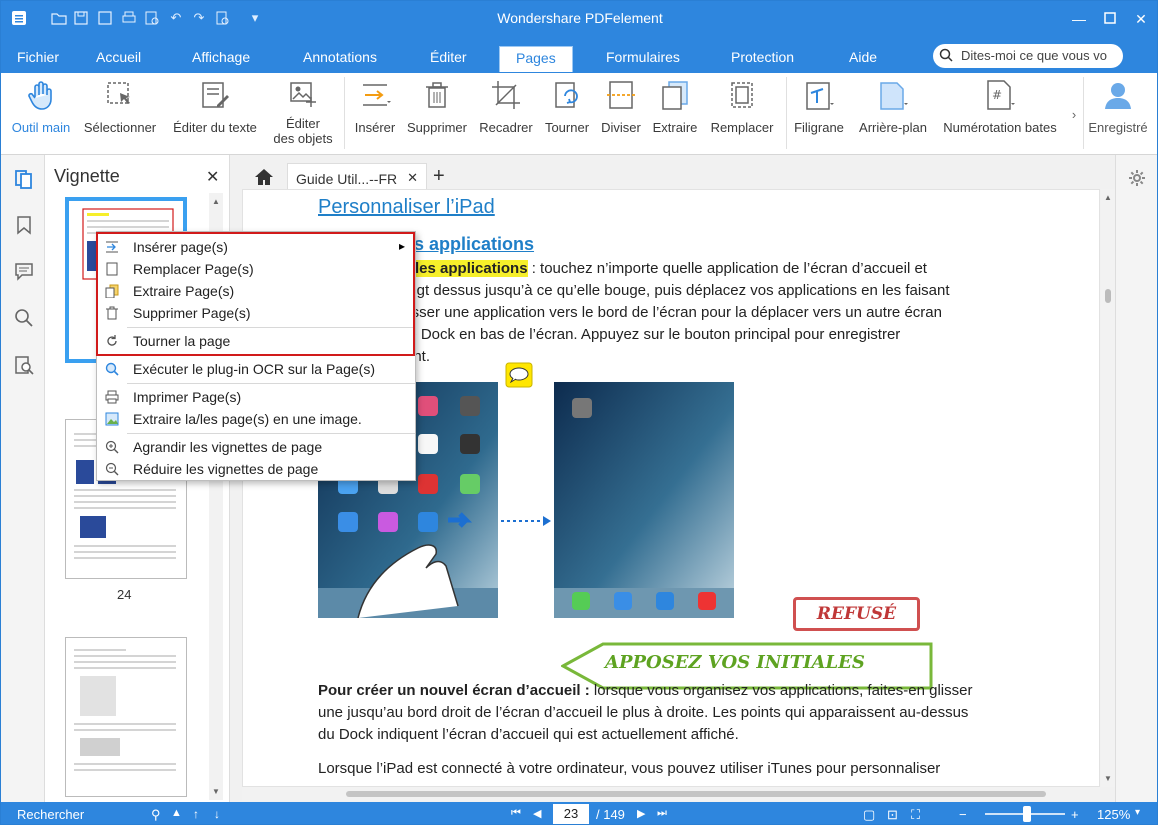 The width and height of the screenshot is (1158, 825). I want to click on edit-objects-label2: des objets, so click(303, 138).